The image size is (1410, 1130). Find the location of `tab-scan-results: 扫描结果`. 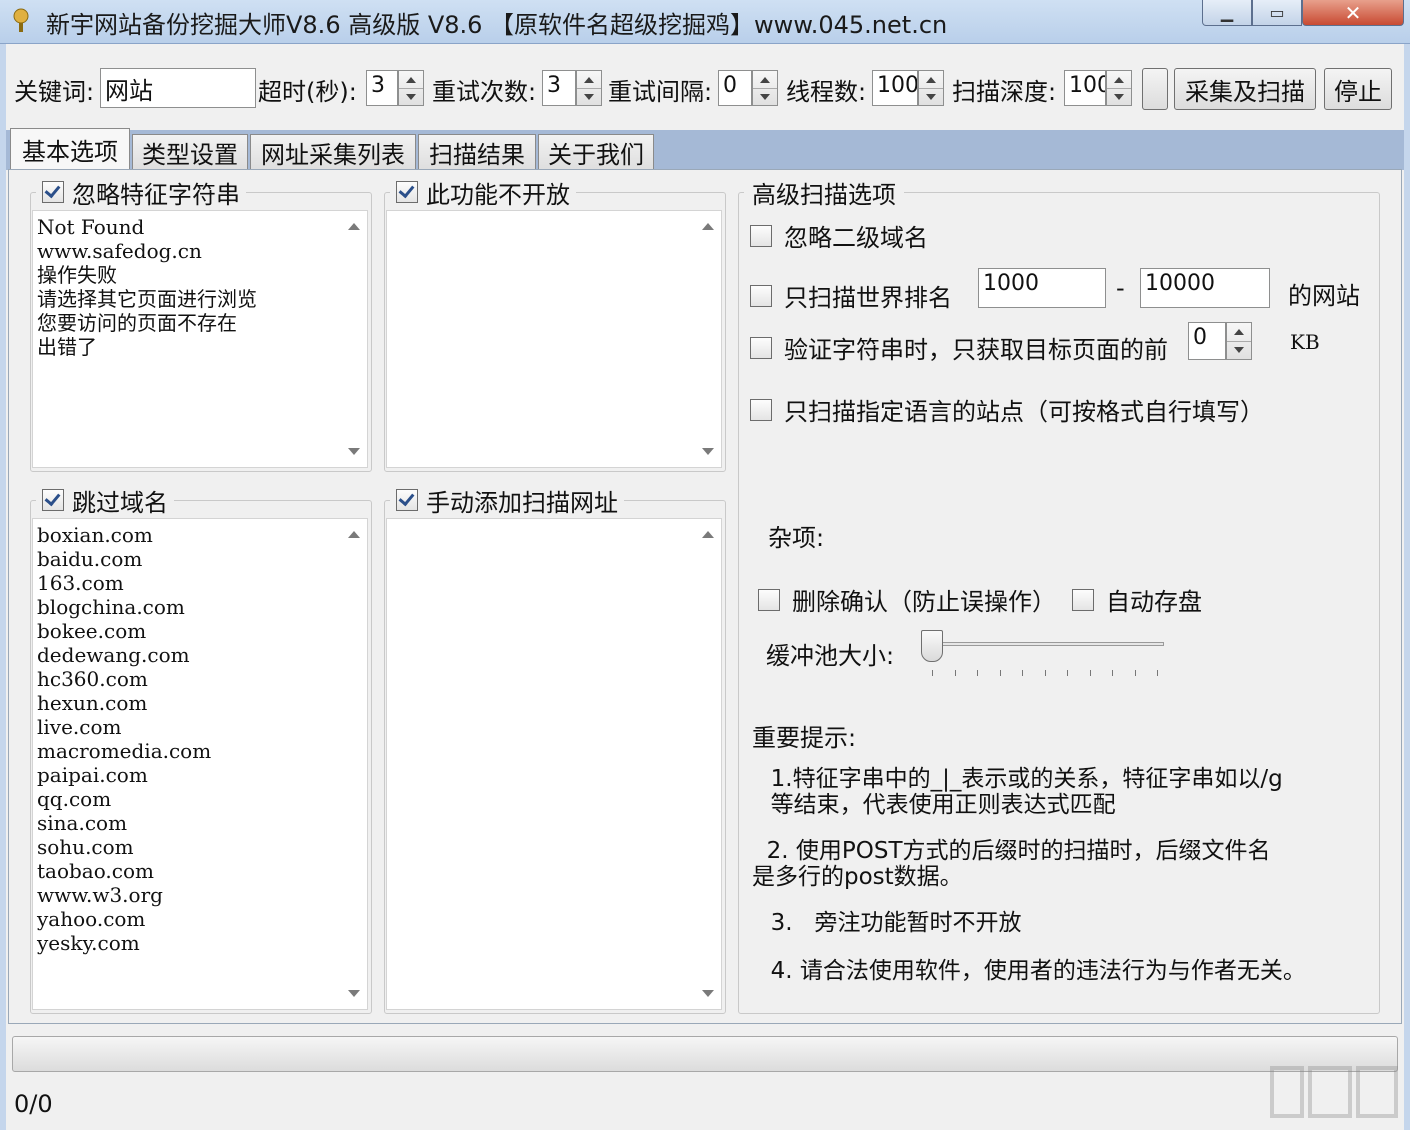

tab-scan-results: 扫描结果 is located at coordinates (477, 152).